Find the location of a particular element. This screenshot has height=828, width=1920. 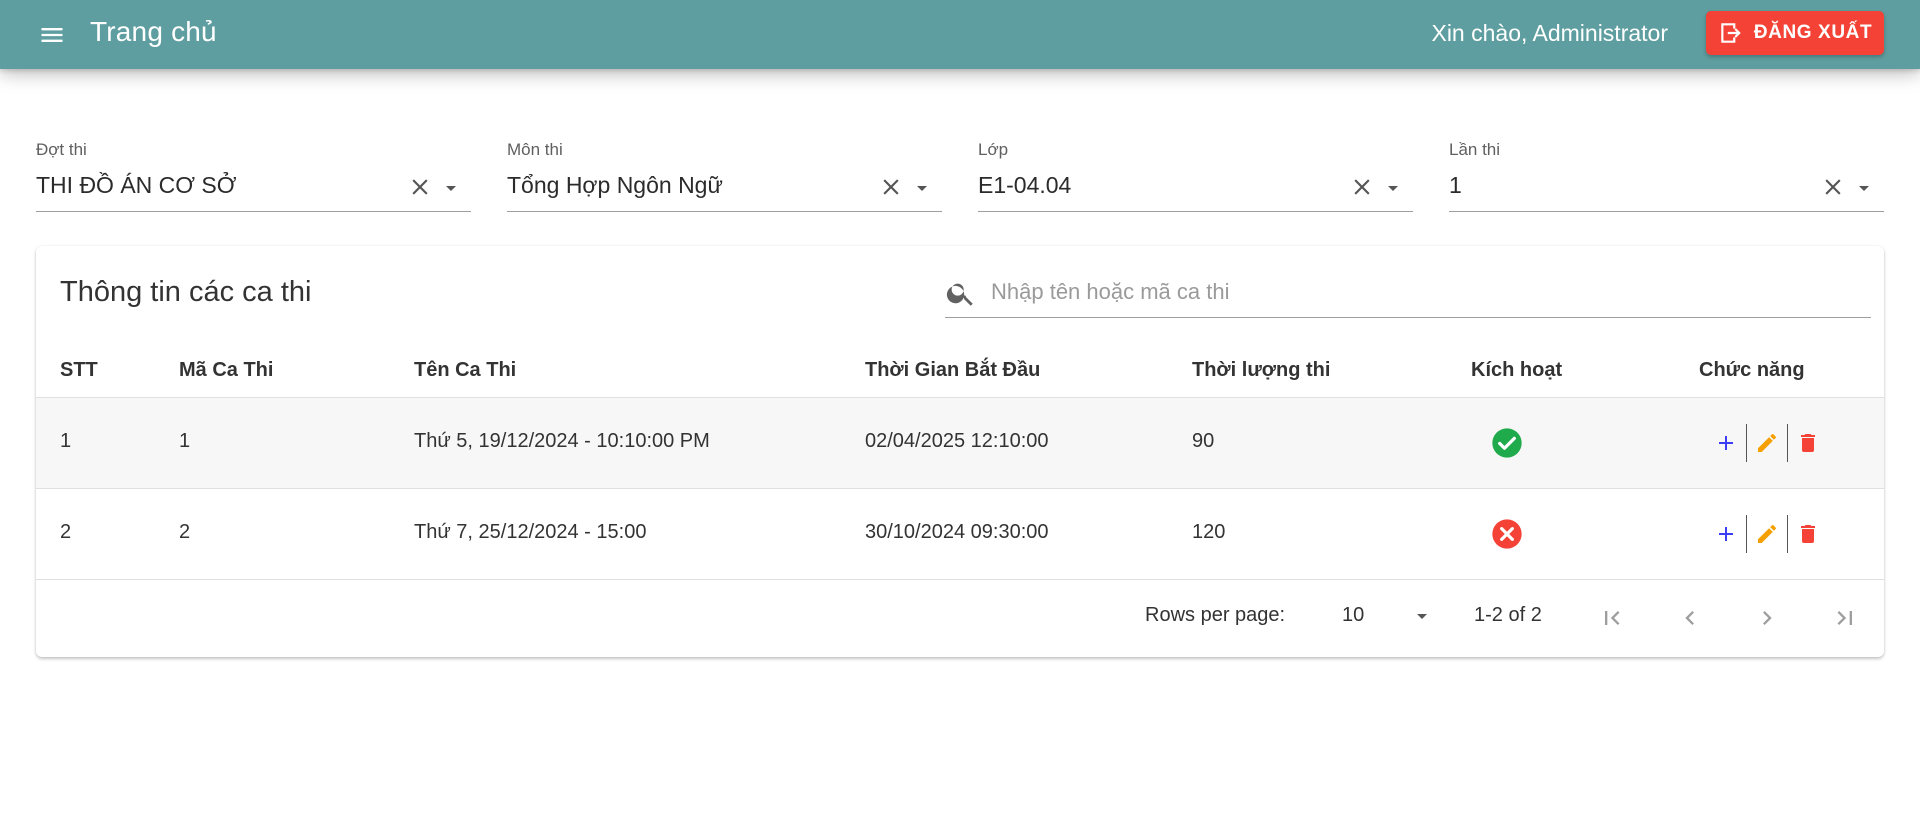

chevron-right-icon is located at coordinates (1767, 618).